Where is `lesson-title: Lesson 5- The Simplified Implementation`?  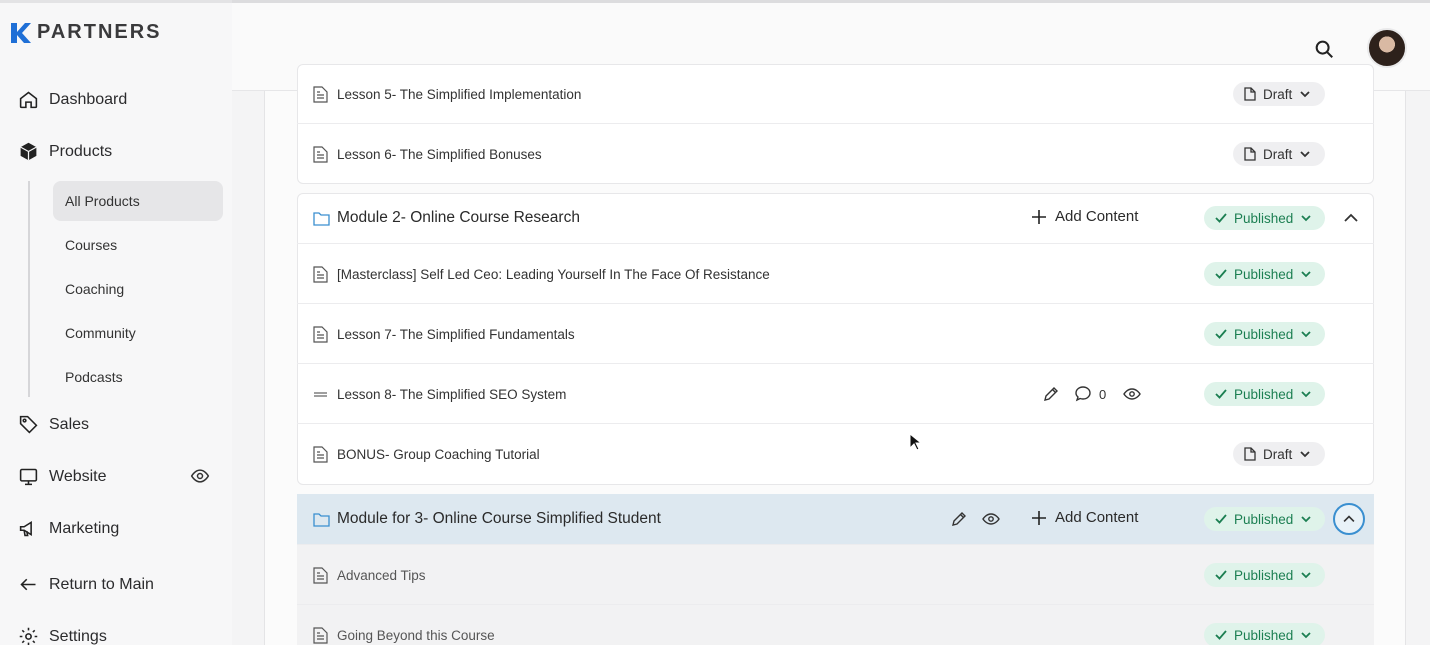 lesson-title: Lesson 5- The Simplified Implementation is located at coordinates (459, 94).